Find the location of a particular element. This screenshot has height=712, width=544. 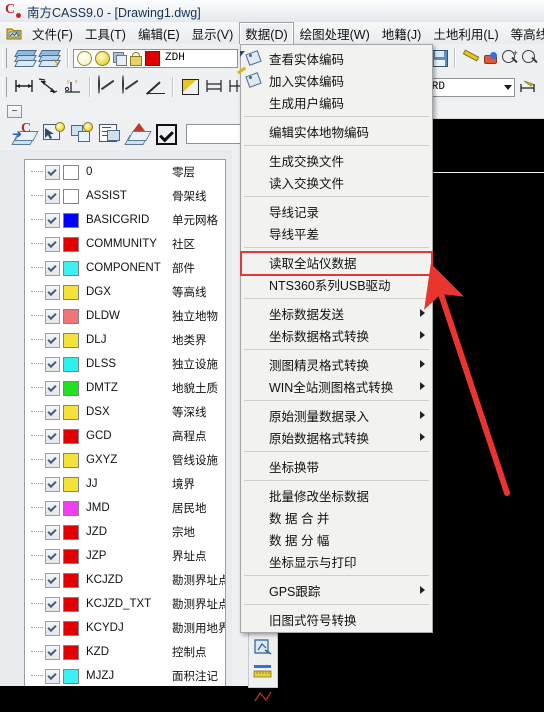

menu-item-option: 测图精灵格式转换 is located at coordinates (336, 364).